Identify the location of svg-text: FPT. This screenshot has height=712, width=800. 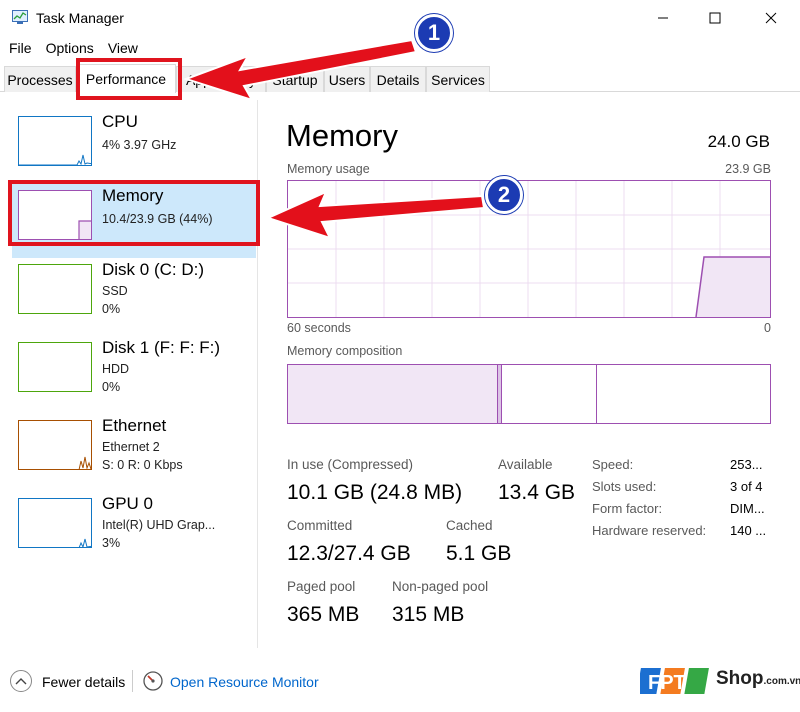
(667, 683).